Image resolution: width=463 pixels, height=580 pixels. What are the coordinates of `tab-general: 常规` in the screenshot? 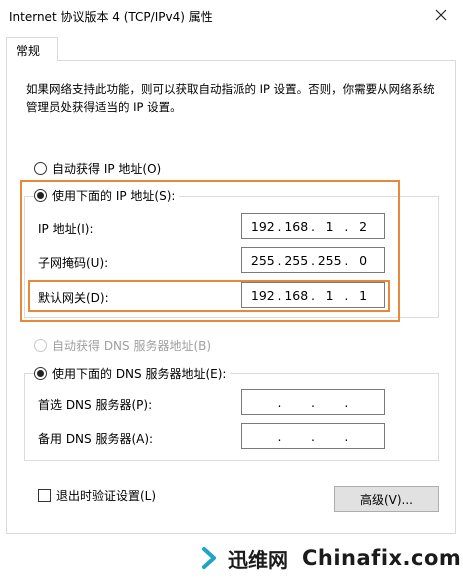 It's located at (32, 49).